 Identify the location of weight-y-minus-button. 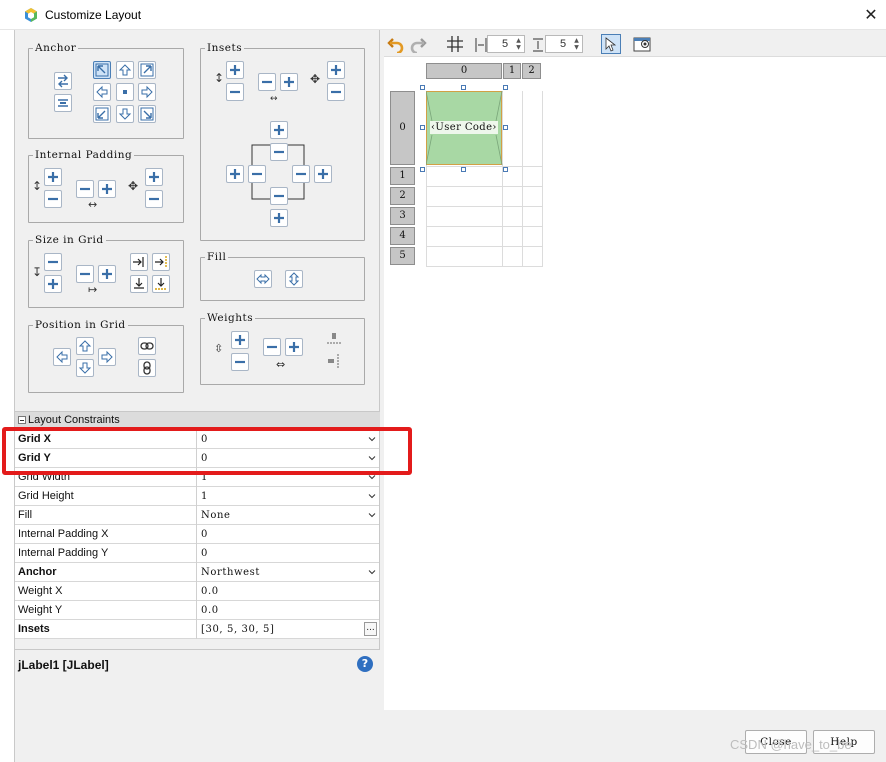
(240, 362).